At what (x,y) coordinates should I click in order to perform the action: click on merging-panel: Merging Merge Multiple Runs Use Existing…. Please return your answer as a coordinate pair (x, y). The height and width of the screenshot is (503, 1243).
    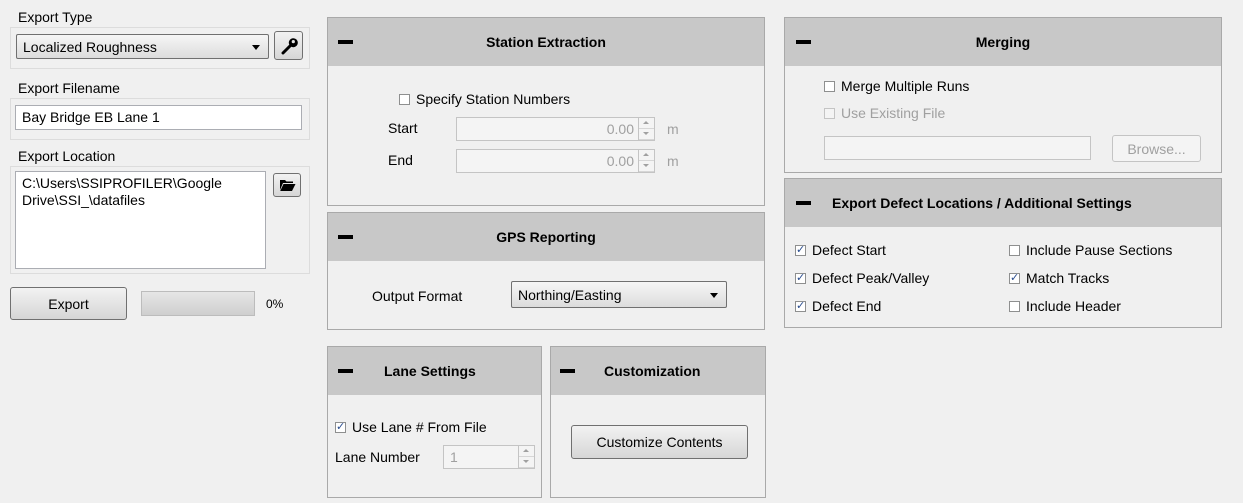
    Looking at the image, I should click on (1003, 95).